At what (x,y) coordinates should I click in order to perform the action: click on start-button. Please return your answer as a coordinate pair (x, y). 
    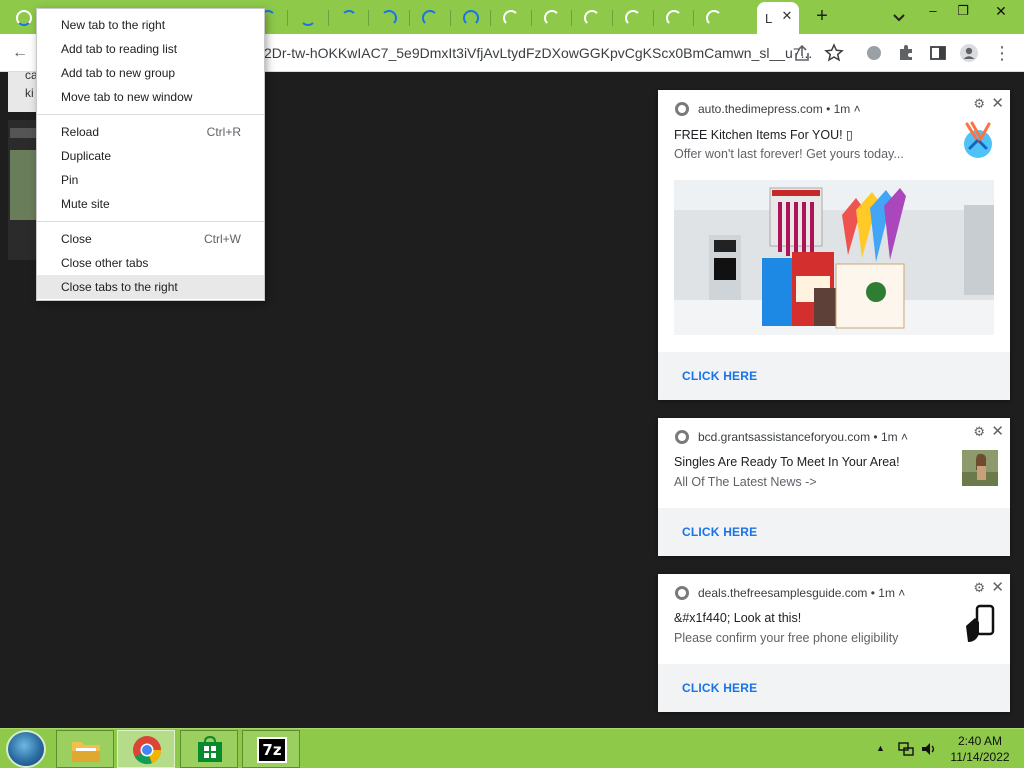
    Looking at the image, I should click on (26, 749).